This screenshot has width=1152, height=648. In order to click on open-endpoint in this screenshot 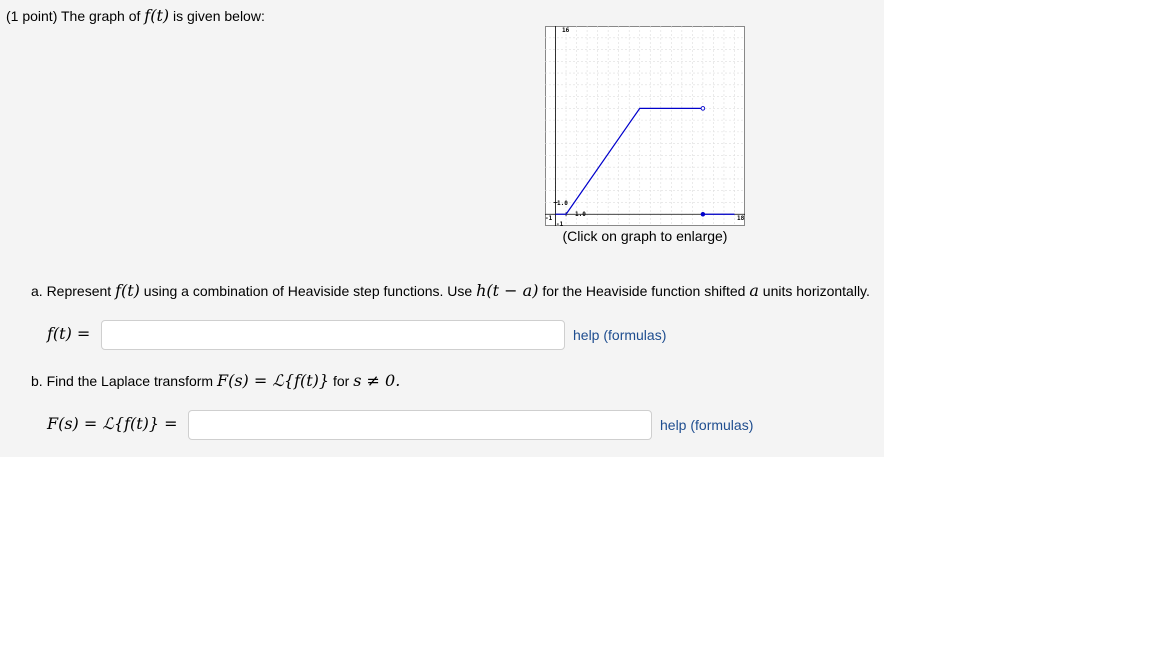, I will do `click(703, 108)`.